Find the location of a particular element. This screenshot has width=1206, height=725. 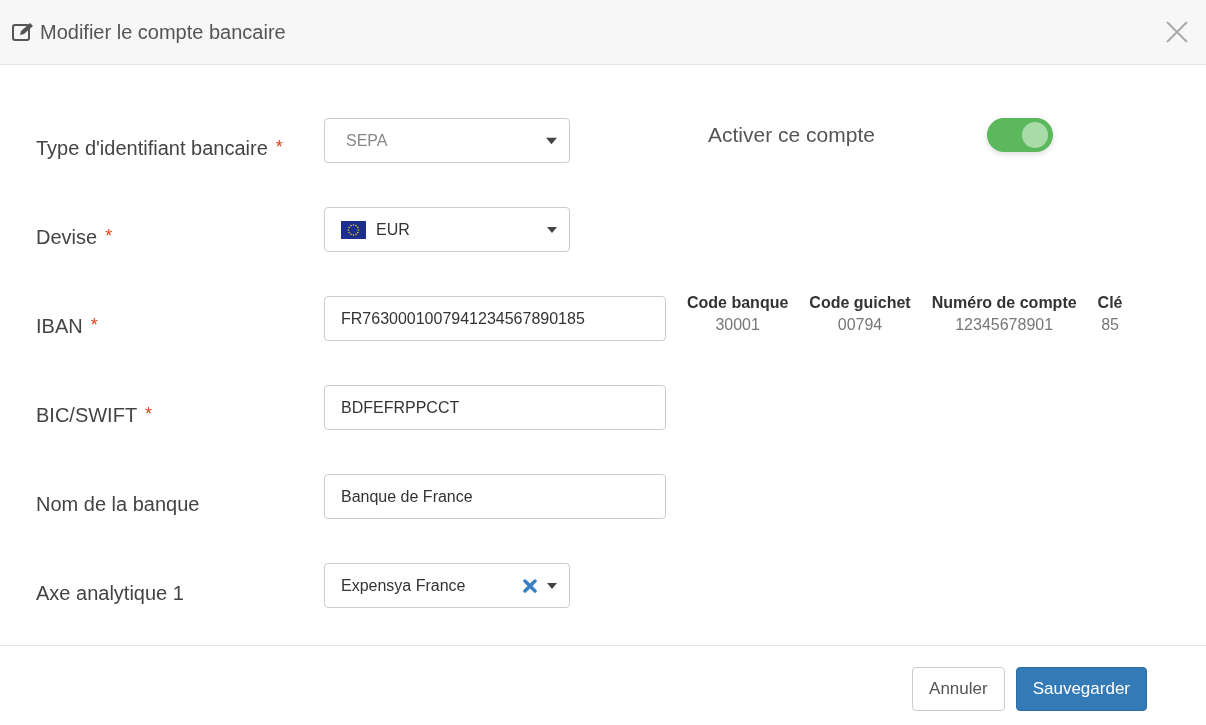

cancel-button: Annuler is located at coordinates (958, 689).